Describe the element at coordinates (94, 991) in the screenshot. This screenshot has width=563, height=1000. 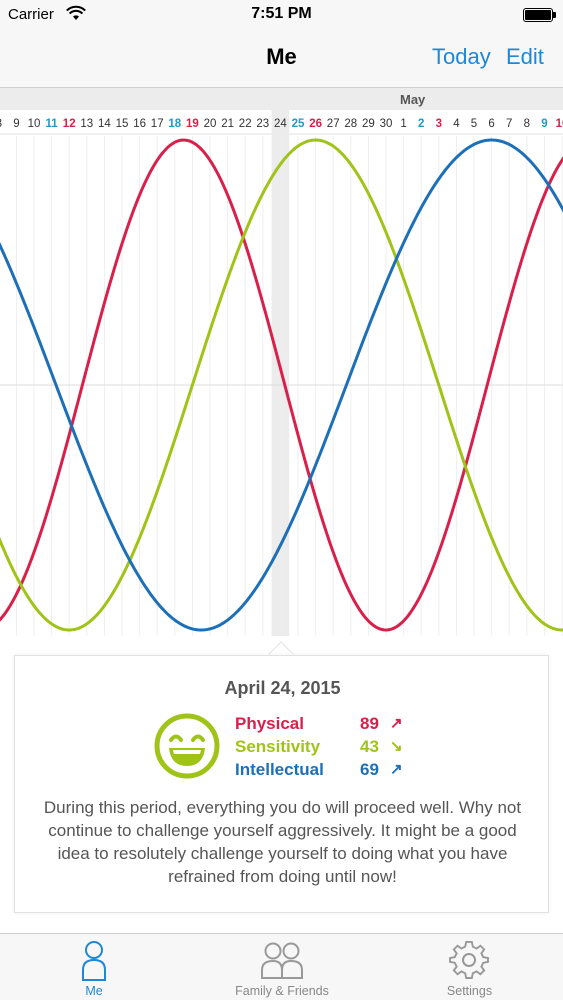
I see `tab-label-me: Me` at that location.